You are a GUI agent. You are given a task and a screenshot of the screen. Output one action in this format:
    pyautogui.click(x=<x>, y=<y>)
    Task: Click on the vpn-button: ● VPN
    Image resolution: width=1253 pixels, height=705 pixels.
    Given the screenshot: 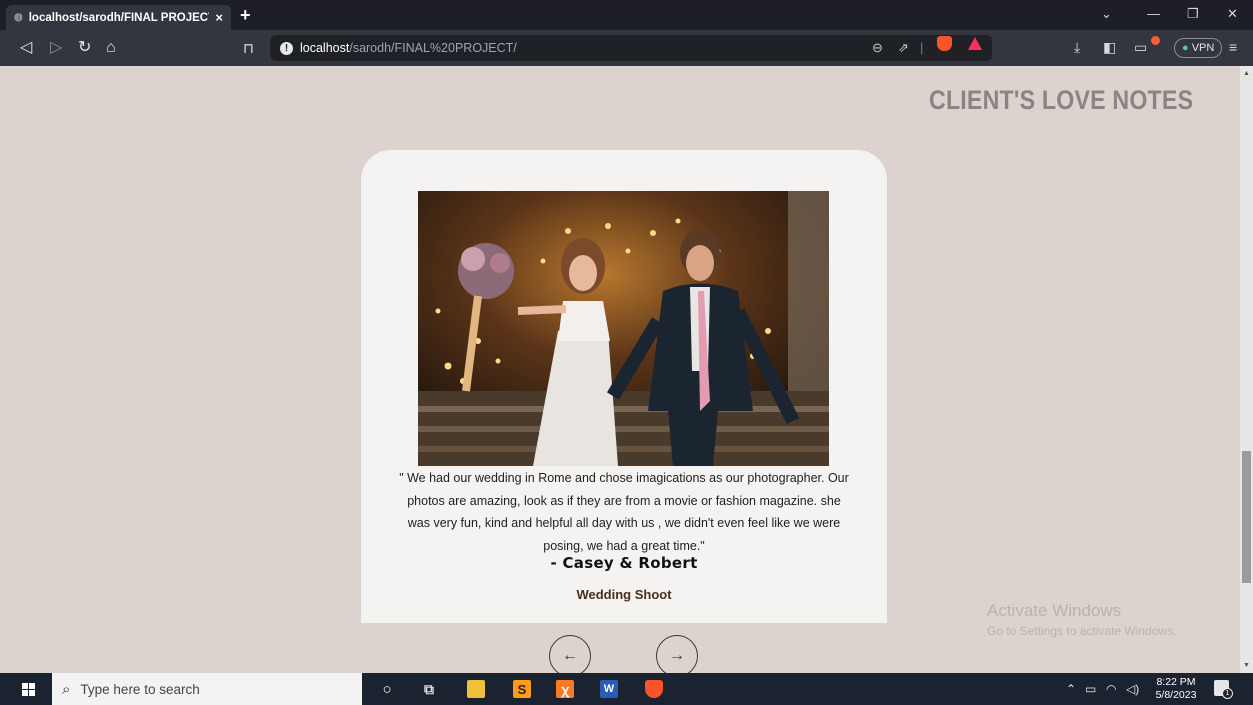 What is the action you would take?
    pyautogui.click(x=1198, y=48)
    